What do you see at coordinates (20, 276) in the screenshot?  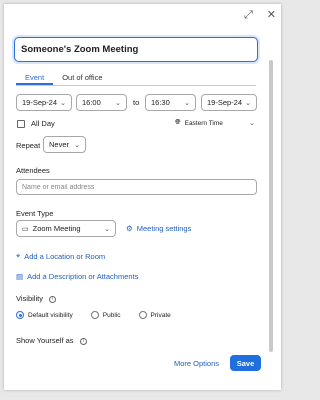 I see `description-icon: ▤` at bounding box center [20, 276].